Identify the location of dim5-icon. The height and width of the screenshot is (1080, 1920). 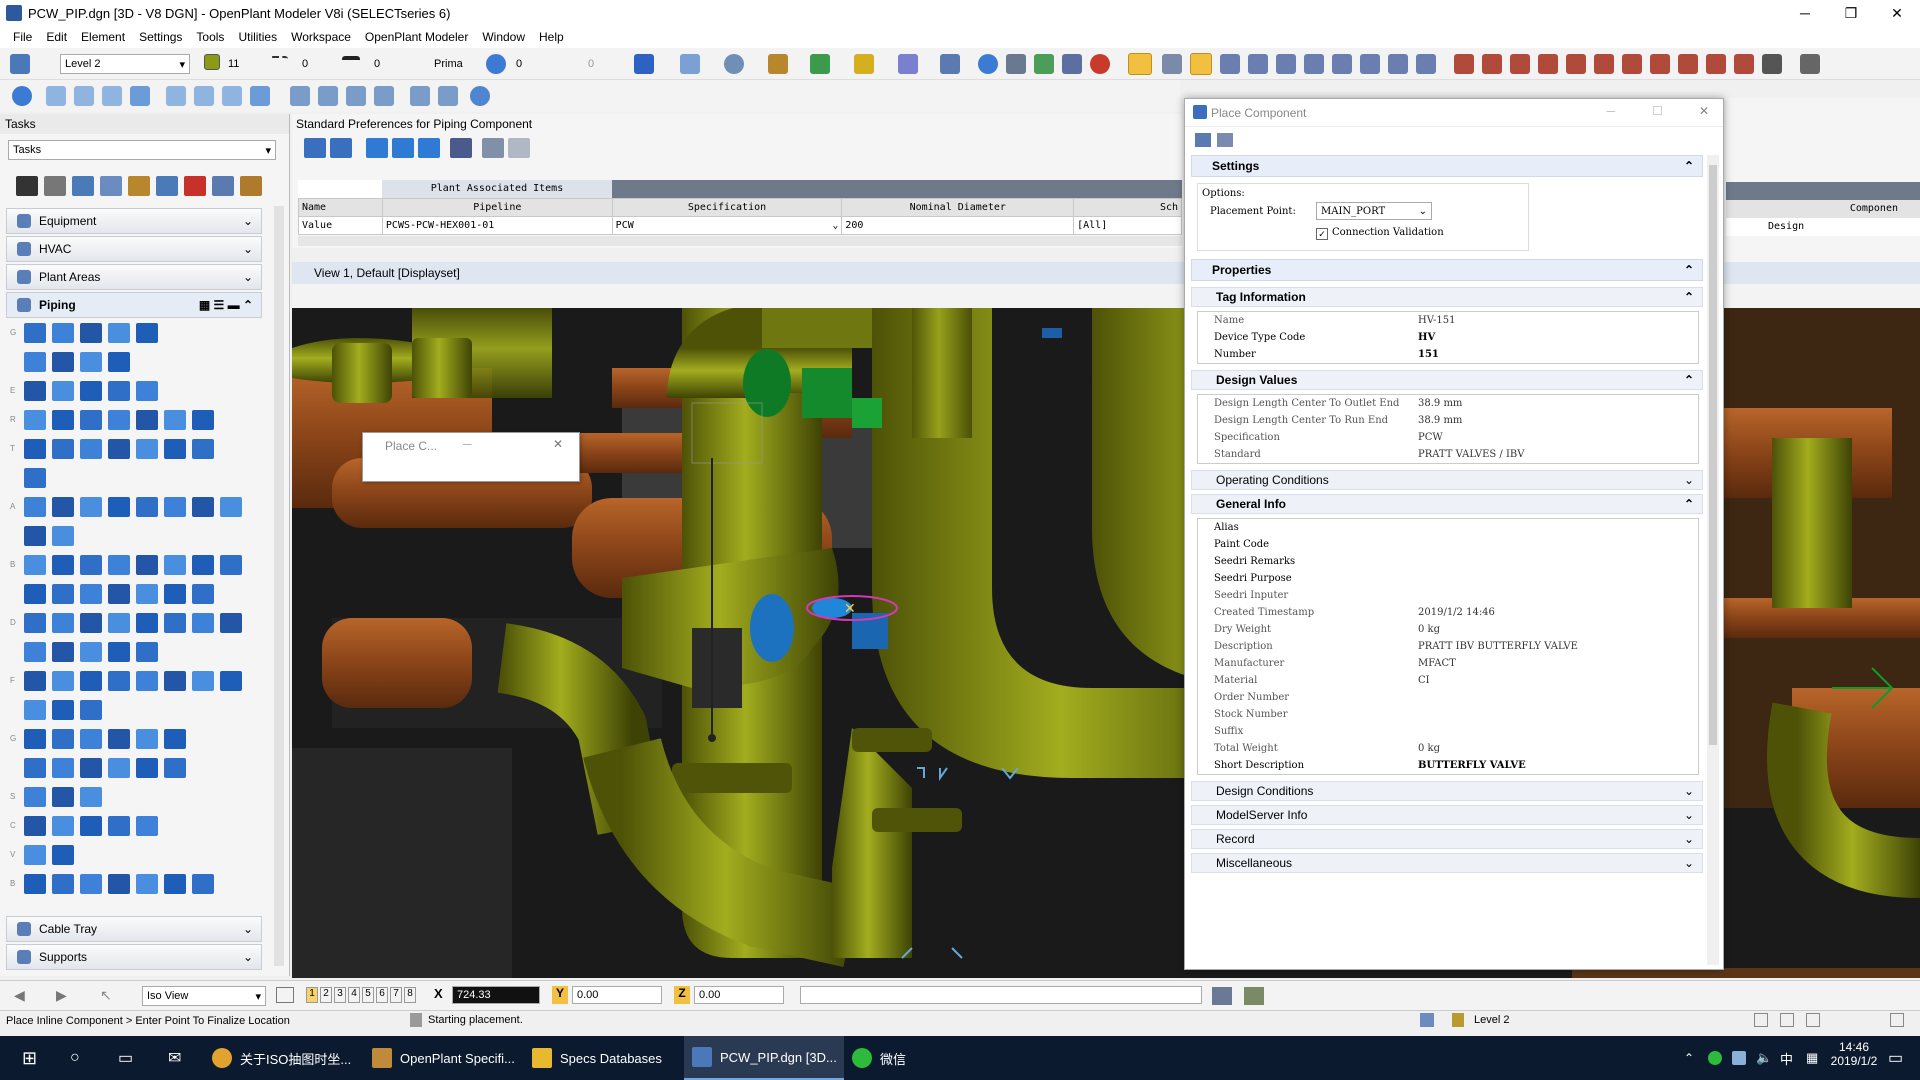
(1576, 64).